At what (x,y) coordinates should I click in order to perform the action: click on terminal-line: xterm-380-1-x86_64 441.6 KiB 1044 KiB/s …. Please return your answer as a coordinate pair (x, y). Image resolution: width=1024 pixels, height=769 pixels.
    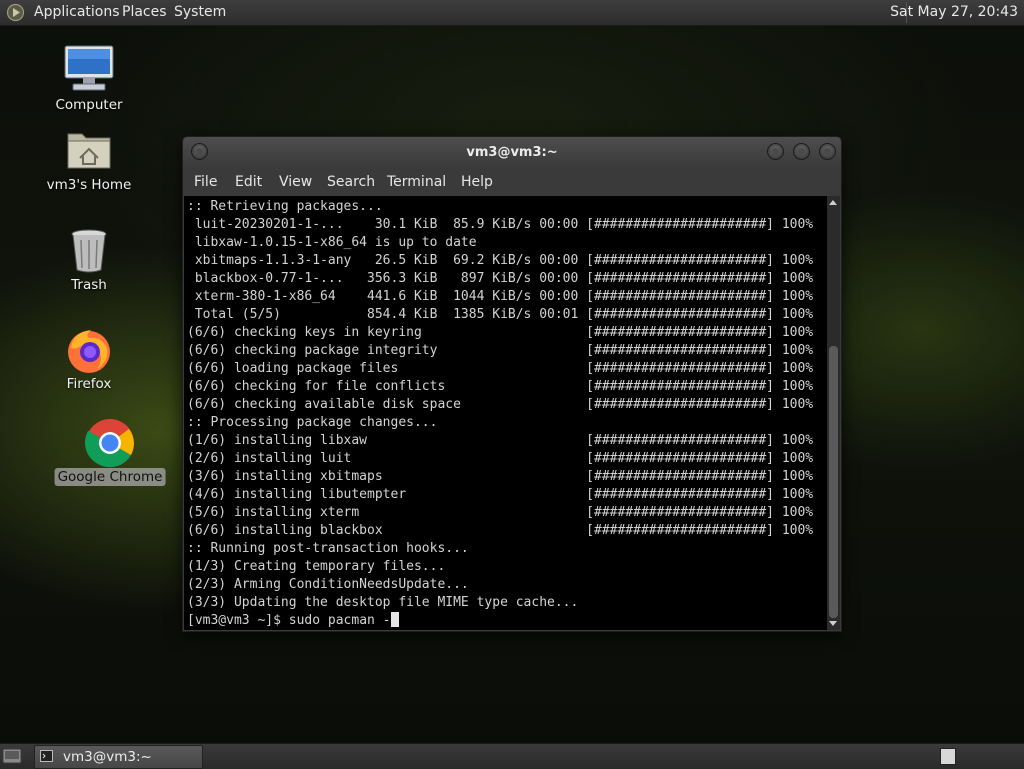
    Looking at the image, I should click on (500, 296).